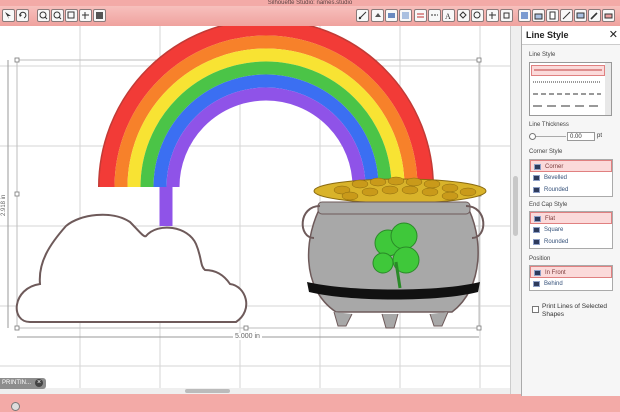 This screenshot has height=412, width=620. What do you see at coordinates (39, 383) in the screenshot?
I see `close-tab-icon: ×` at bounding box center [39, 383].